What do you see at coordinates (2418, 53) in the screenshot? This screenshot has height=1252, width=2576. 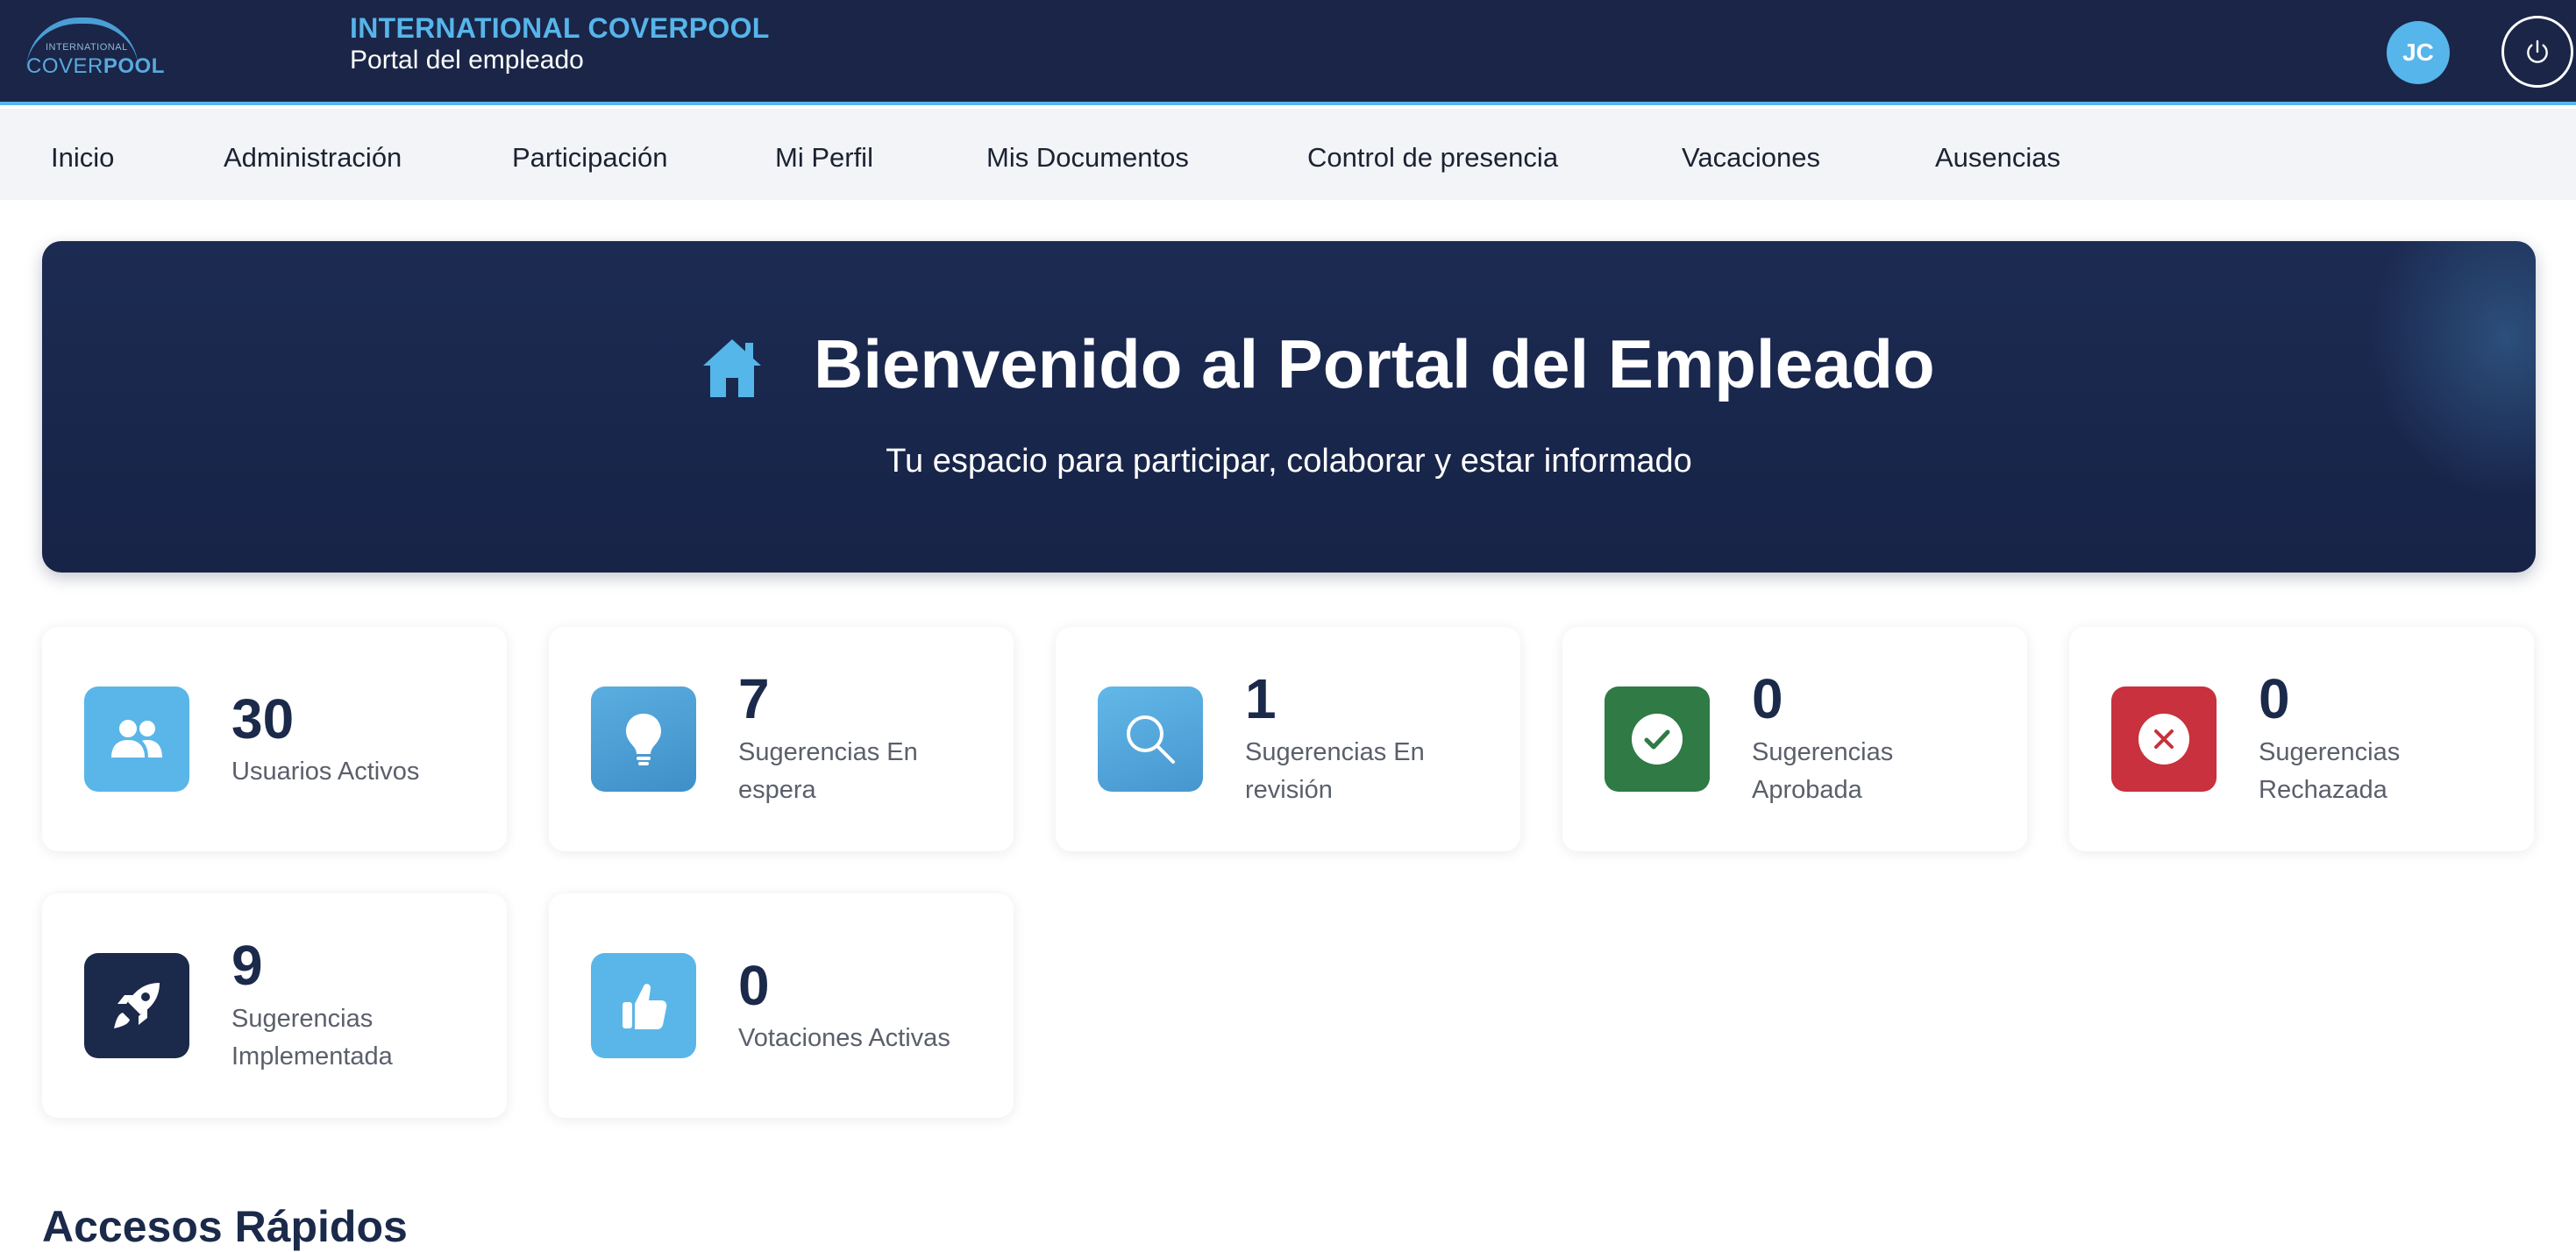 I see `user-avatar: JC` at bounding box center [2418, 53].